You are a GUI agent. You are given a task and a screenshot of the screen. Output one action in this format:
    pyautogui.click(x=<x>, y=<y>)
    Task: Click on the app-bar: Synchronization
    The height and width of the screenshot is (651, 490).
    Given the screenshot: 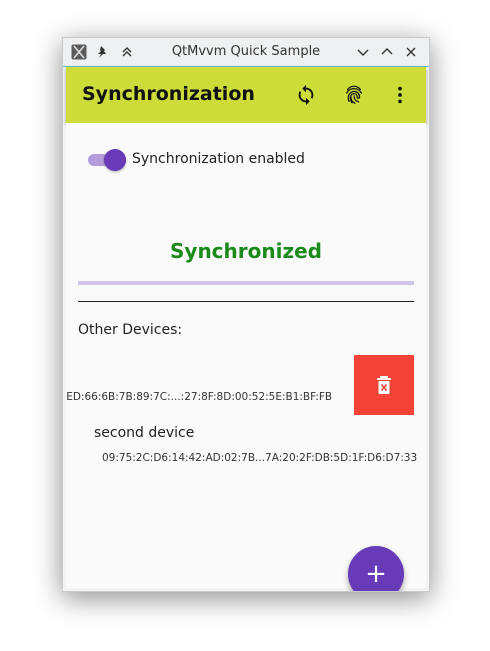 What is the action you would take?
    pyautogui.click(x=246, y=95)
    